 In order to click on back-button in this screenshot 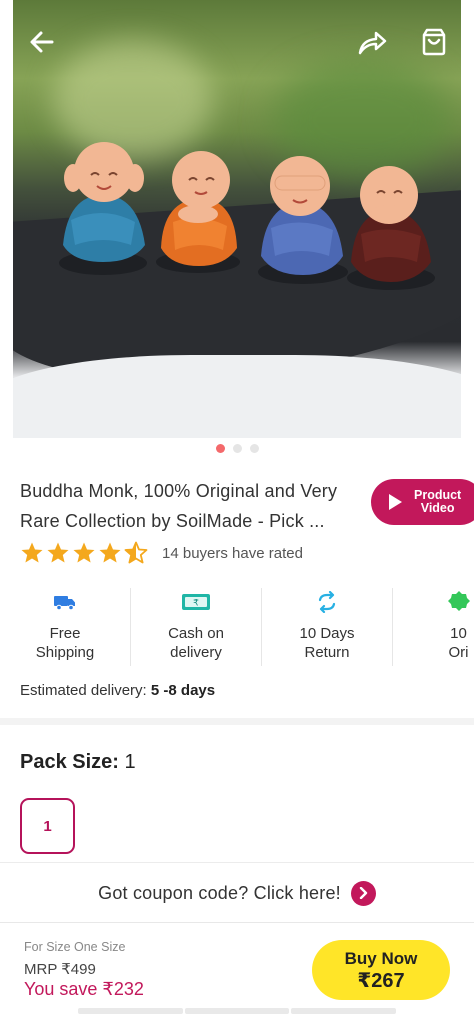, I will do `click(42, 42)`.